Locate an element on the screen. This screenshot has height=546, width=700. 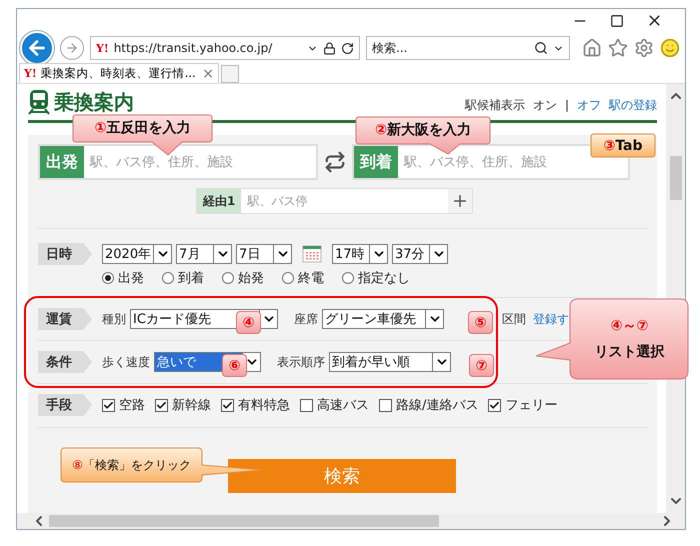
field-label: 表示順序 is located at coordinates (301, 362).